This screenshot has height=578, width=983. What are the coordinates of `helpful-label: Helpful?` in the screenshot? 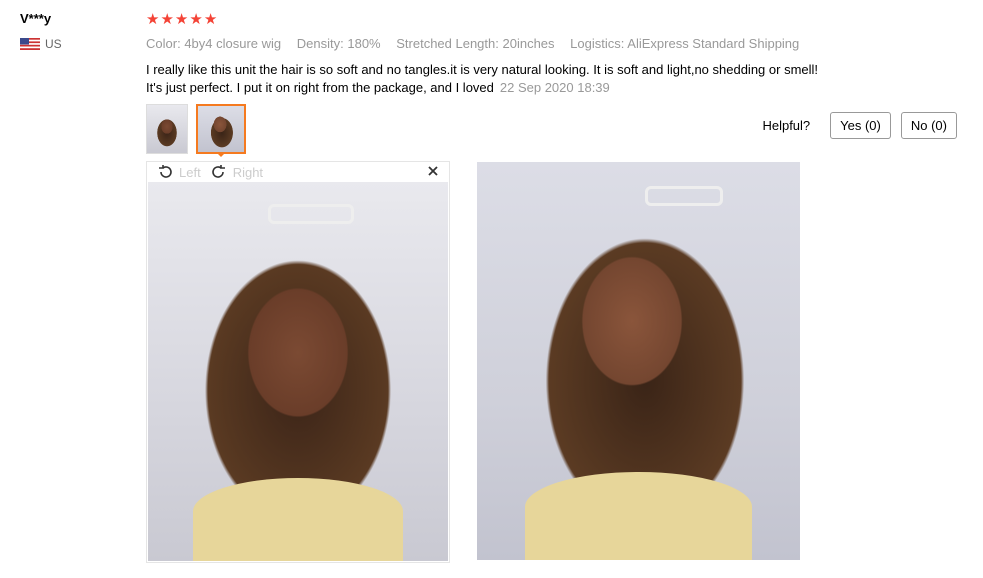 It's located at (786, 125).